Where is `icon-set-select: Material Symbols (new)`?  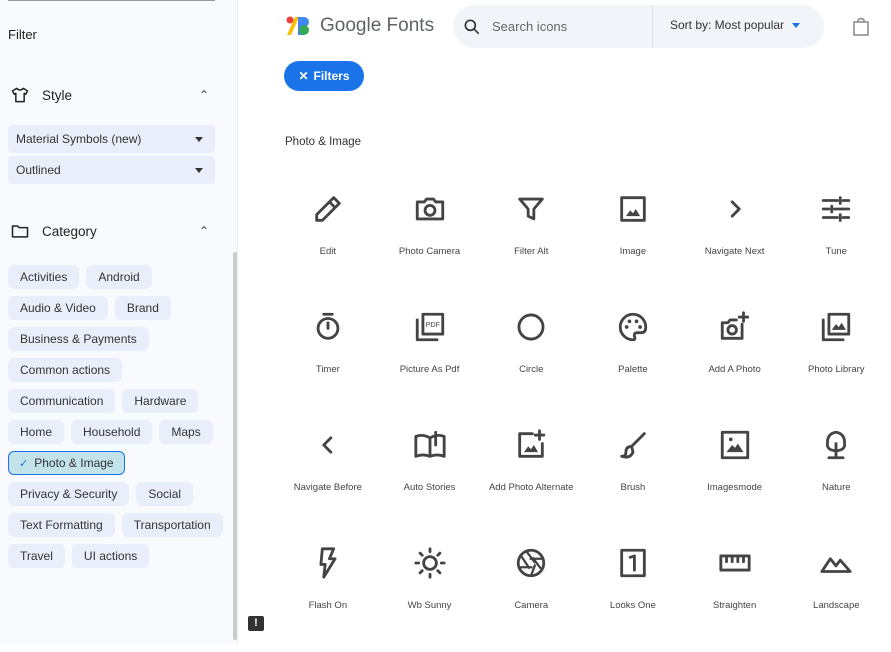 icon-set-select: Material Symbols (new) is located at coordinates (111, 139).